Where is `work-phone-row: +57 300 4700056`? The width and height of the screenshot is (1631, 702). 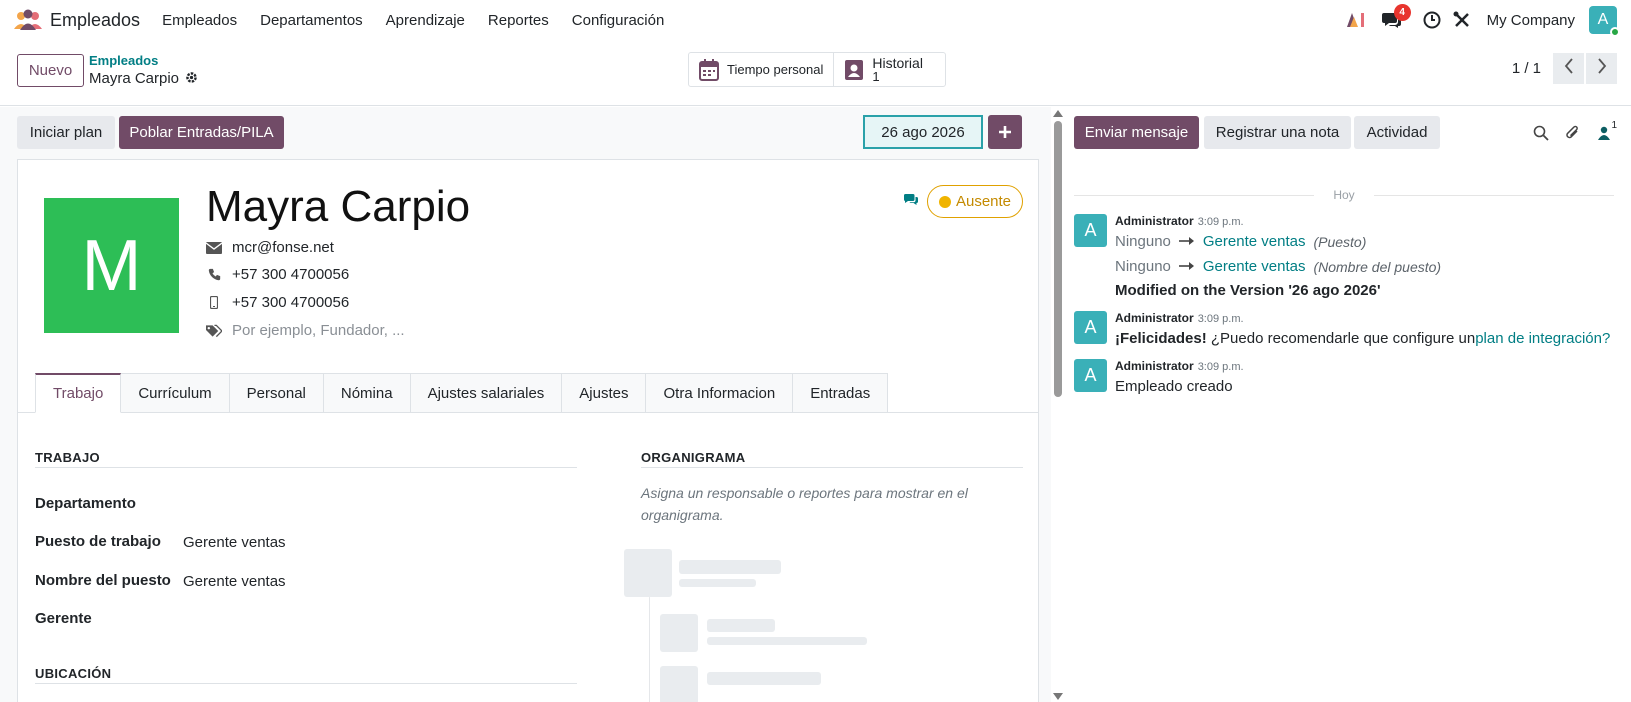
work-phone-row: +57 300 4700056 is located at coordinates (277, 274).